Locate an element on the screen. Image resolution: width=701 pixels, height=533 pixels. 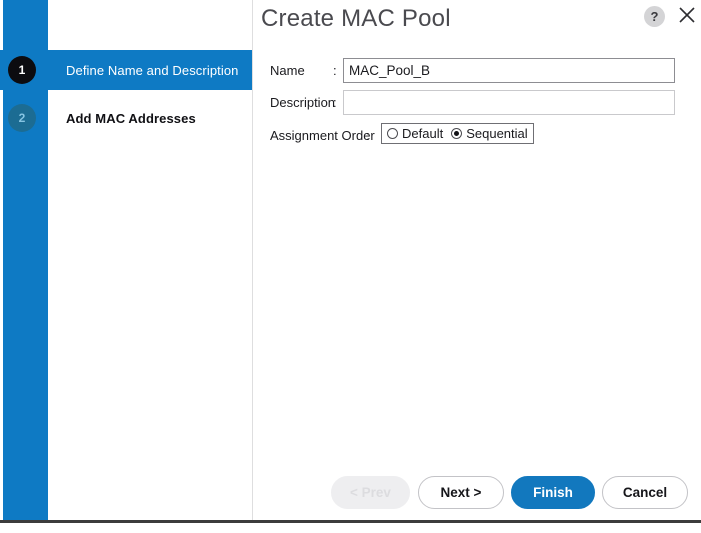
description-field-row: Description : is located at coordinates (477, 103).